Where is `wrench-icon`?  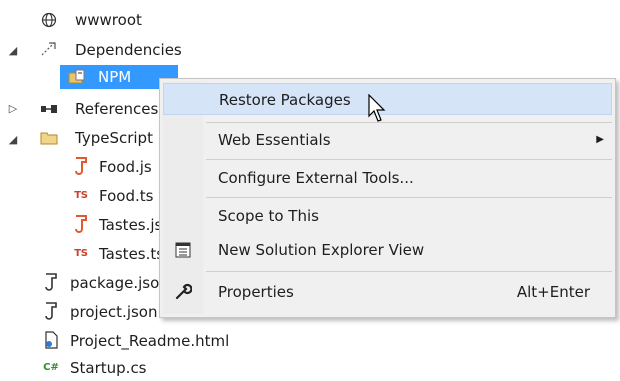 wrench-icon is located at coordinates (183, 292).